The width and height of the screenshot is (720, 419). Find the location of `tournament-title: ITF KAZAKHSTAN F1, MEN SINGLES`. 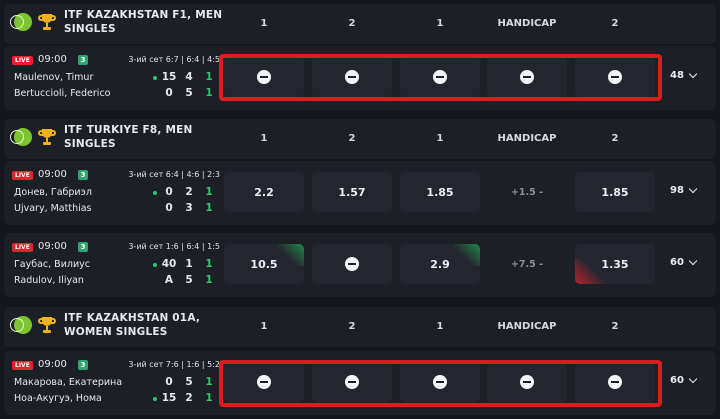

tournament-title: ITF KAZAKHSTAN F1, MEN SINGLES is located at coordinates (143, 22).